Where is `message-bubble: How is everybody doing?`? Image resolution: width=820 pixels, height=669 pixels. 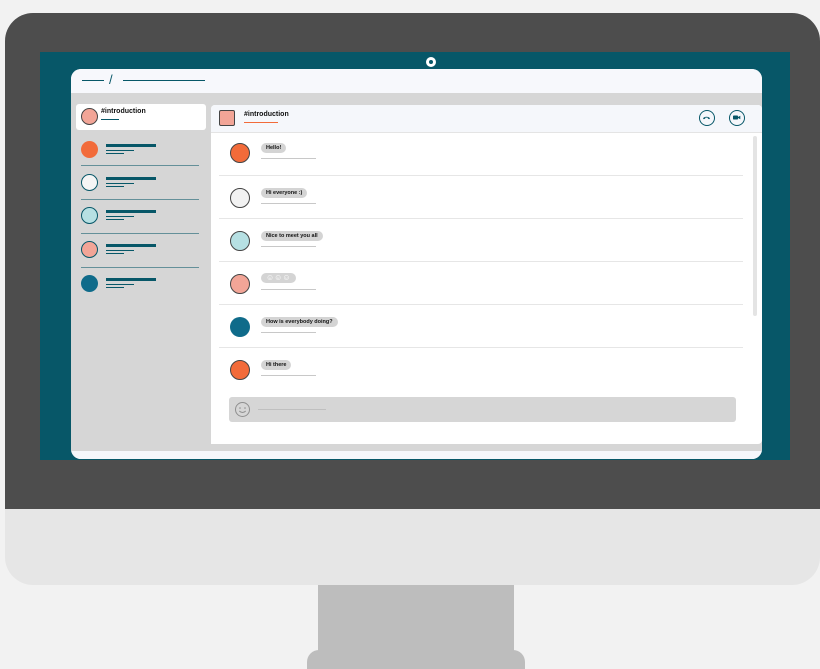
message-bubble: How is everybody doing? is located at coordinates (299, 322).